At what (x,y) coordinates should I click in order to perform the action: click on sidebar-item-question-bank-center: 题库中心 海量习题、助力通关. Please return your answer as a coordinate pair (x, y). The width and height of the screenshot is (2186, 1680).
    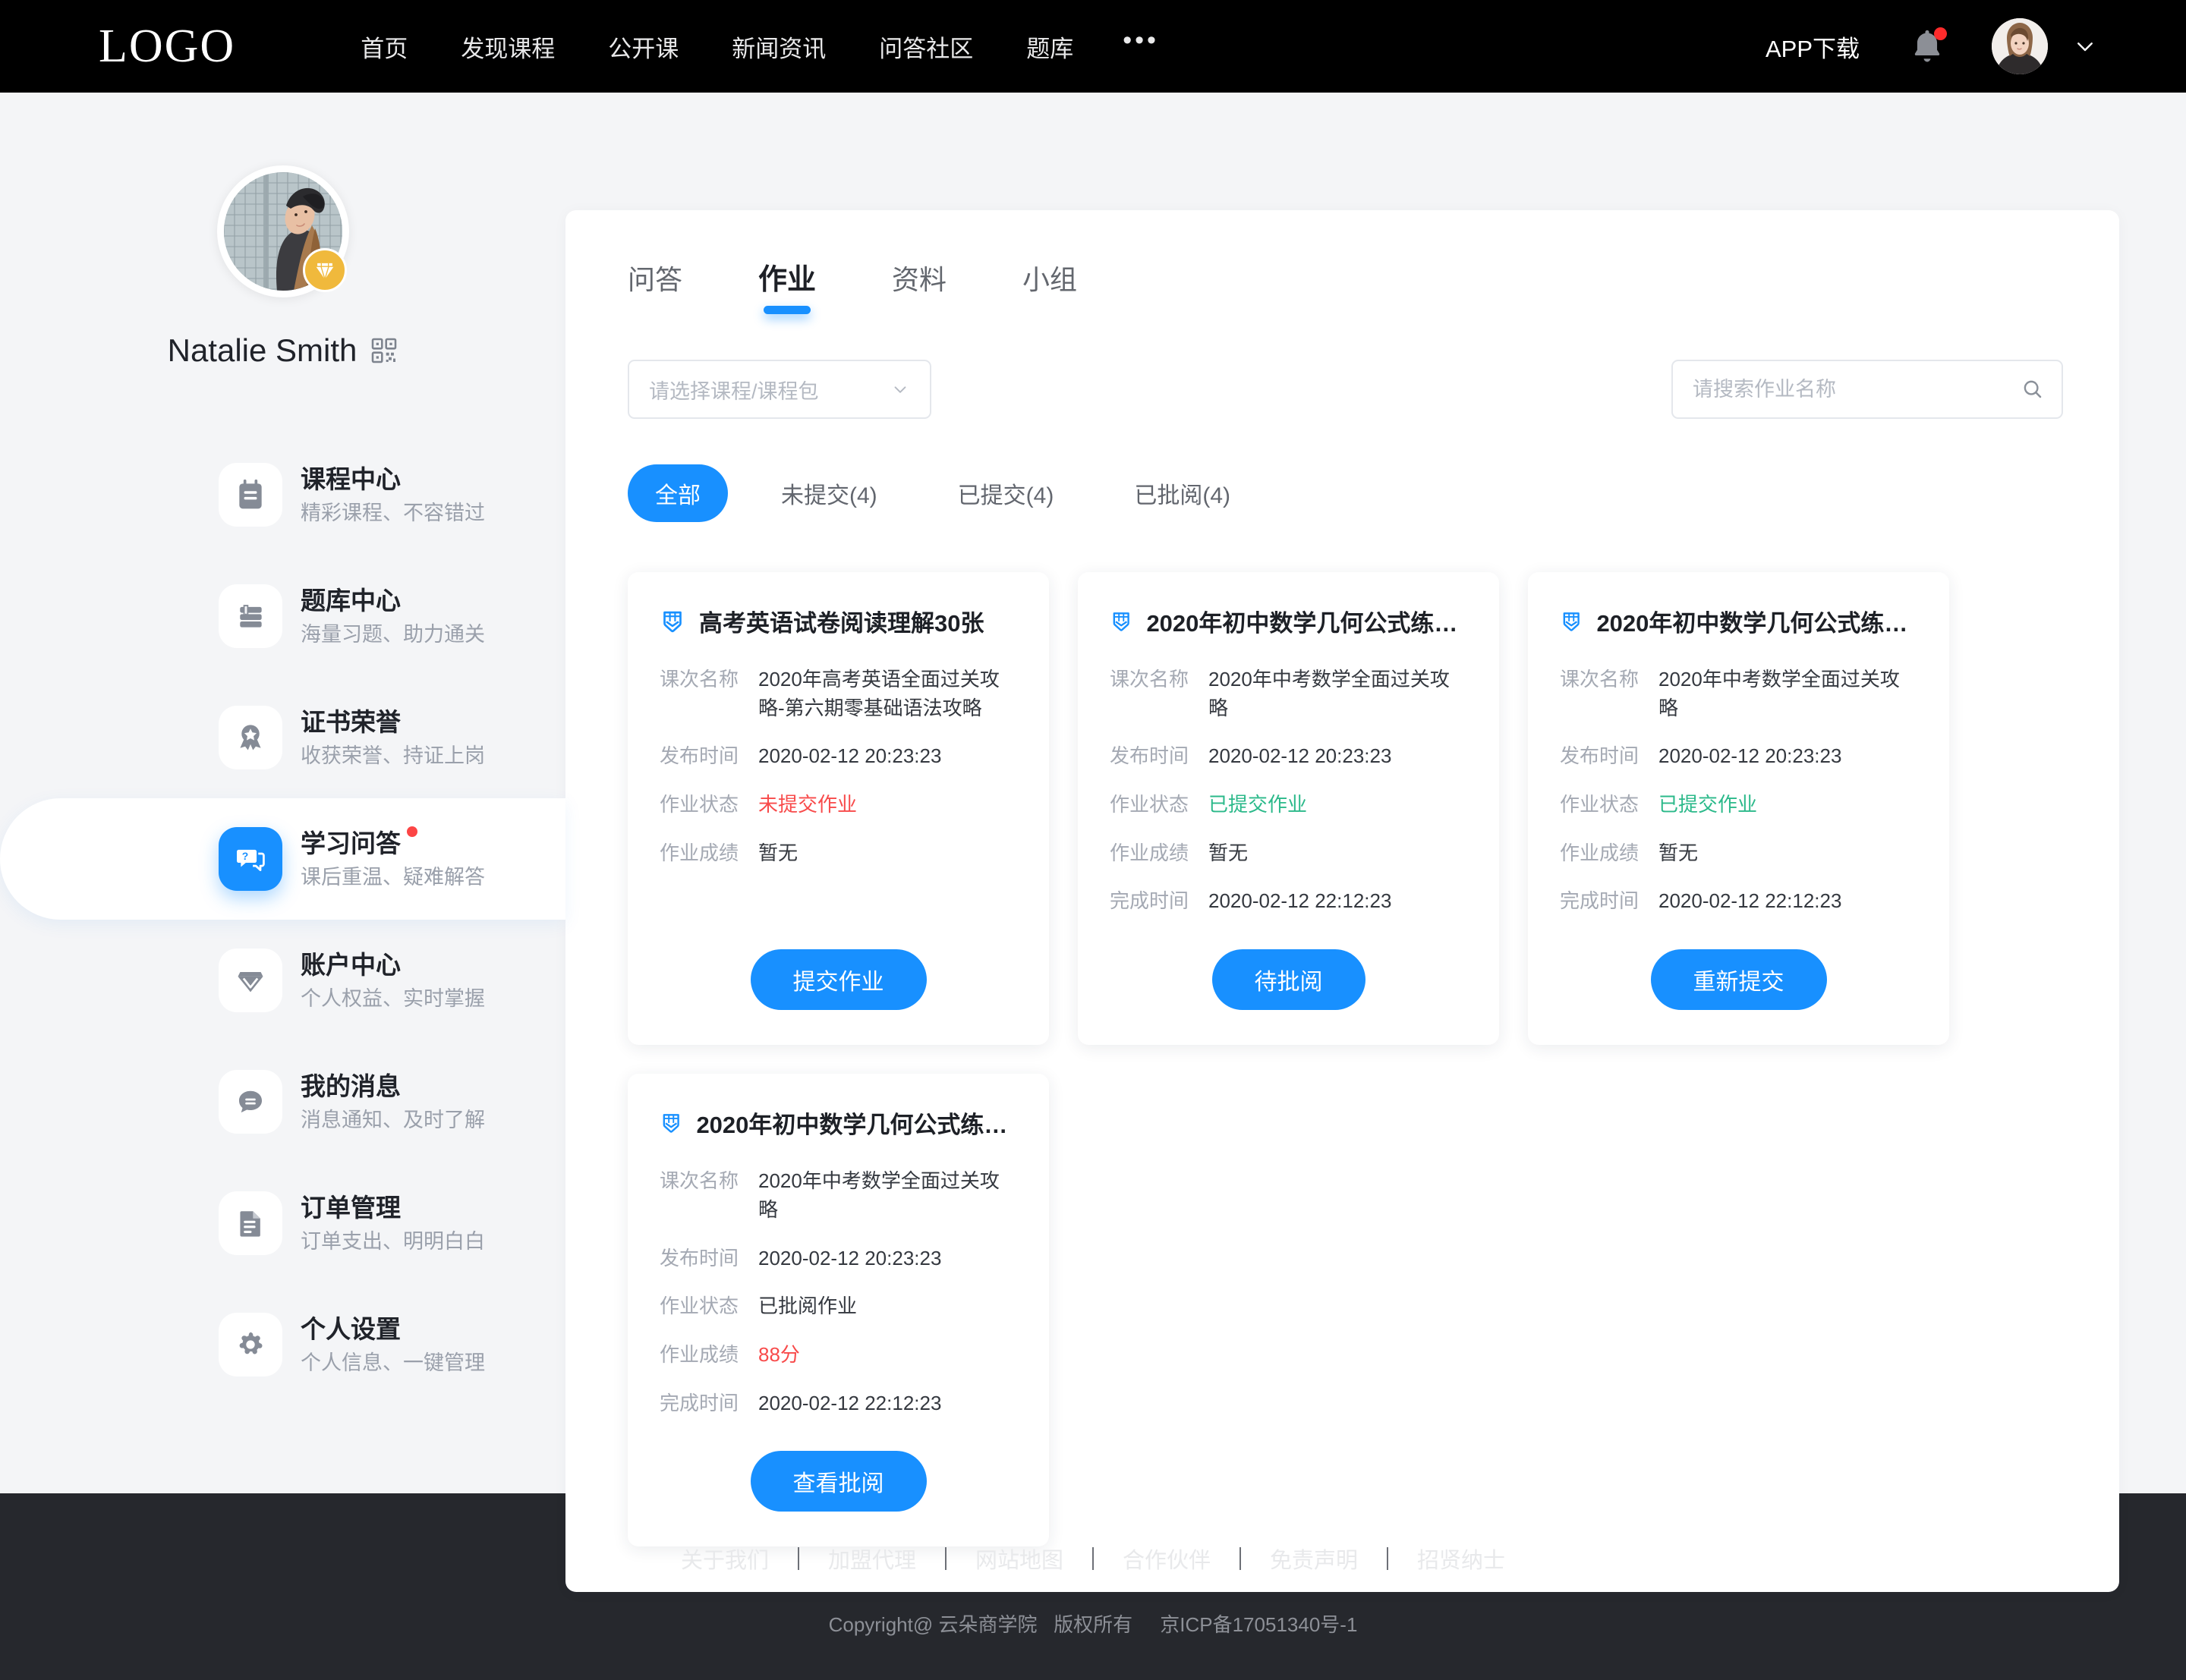
    Looking at the image, I should click on (282, 616).